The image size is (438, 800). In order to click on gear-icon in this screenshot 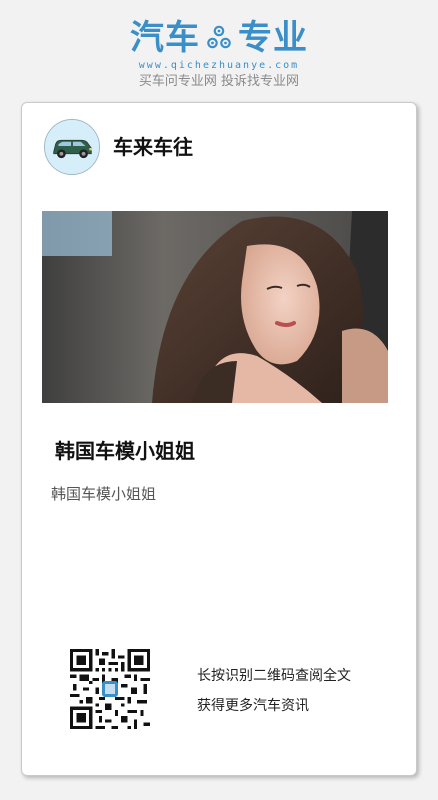, I will do `click(219, 38)`.